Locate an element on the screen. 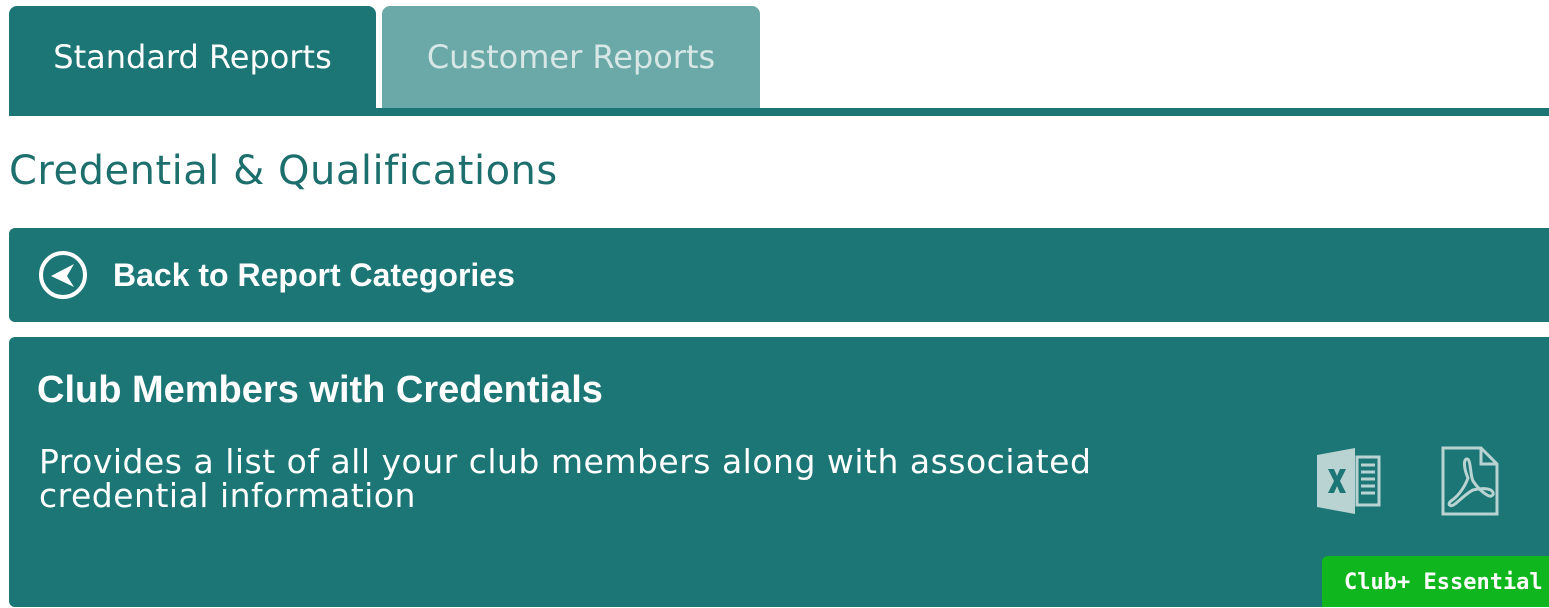 This screenshot has width=1549, height=608. report-title: Club Members with Credentials is located at coordinates (320, 390).